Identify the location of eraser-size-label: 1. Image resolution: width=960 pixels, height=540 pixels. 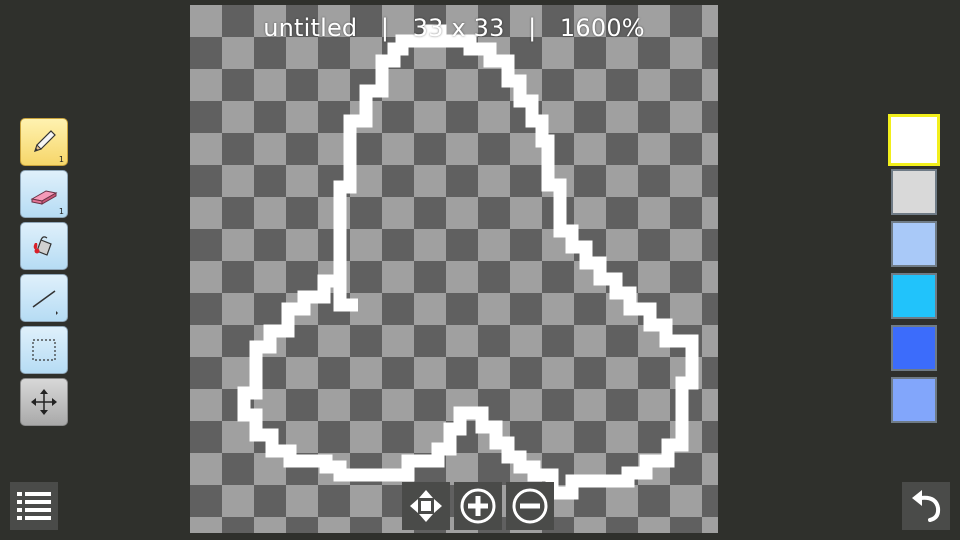
(61, 211).